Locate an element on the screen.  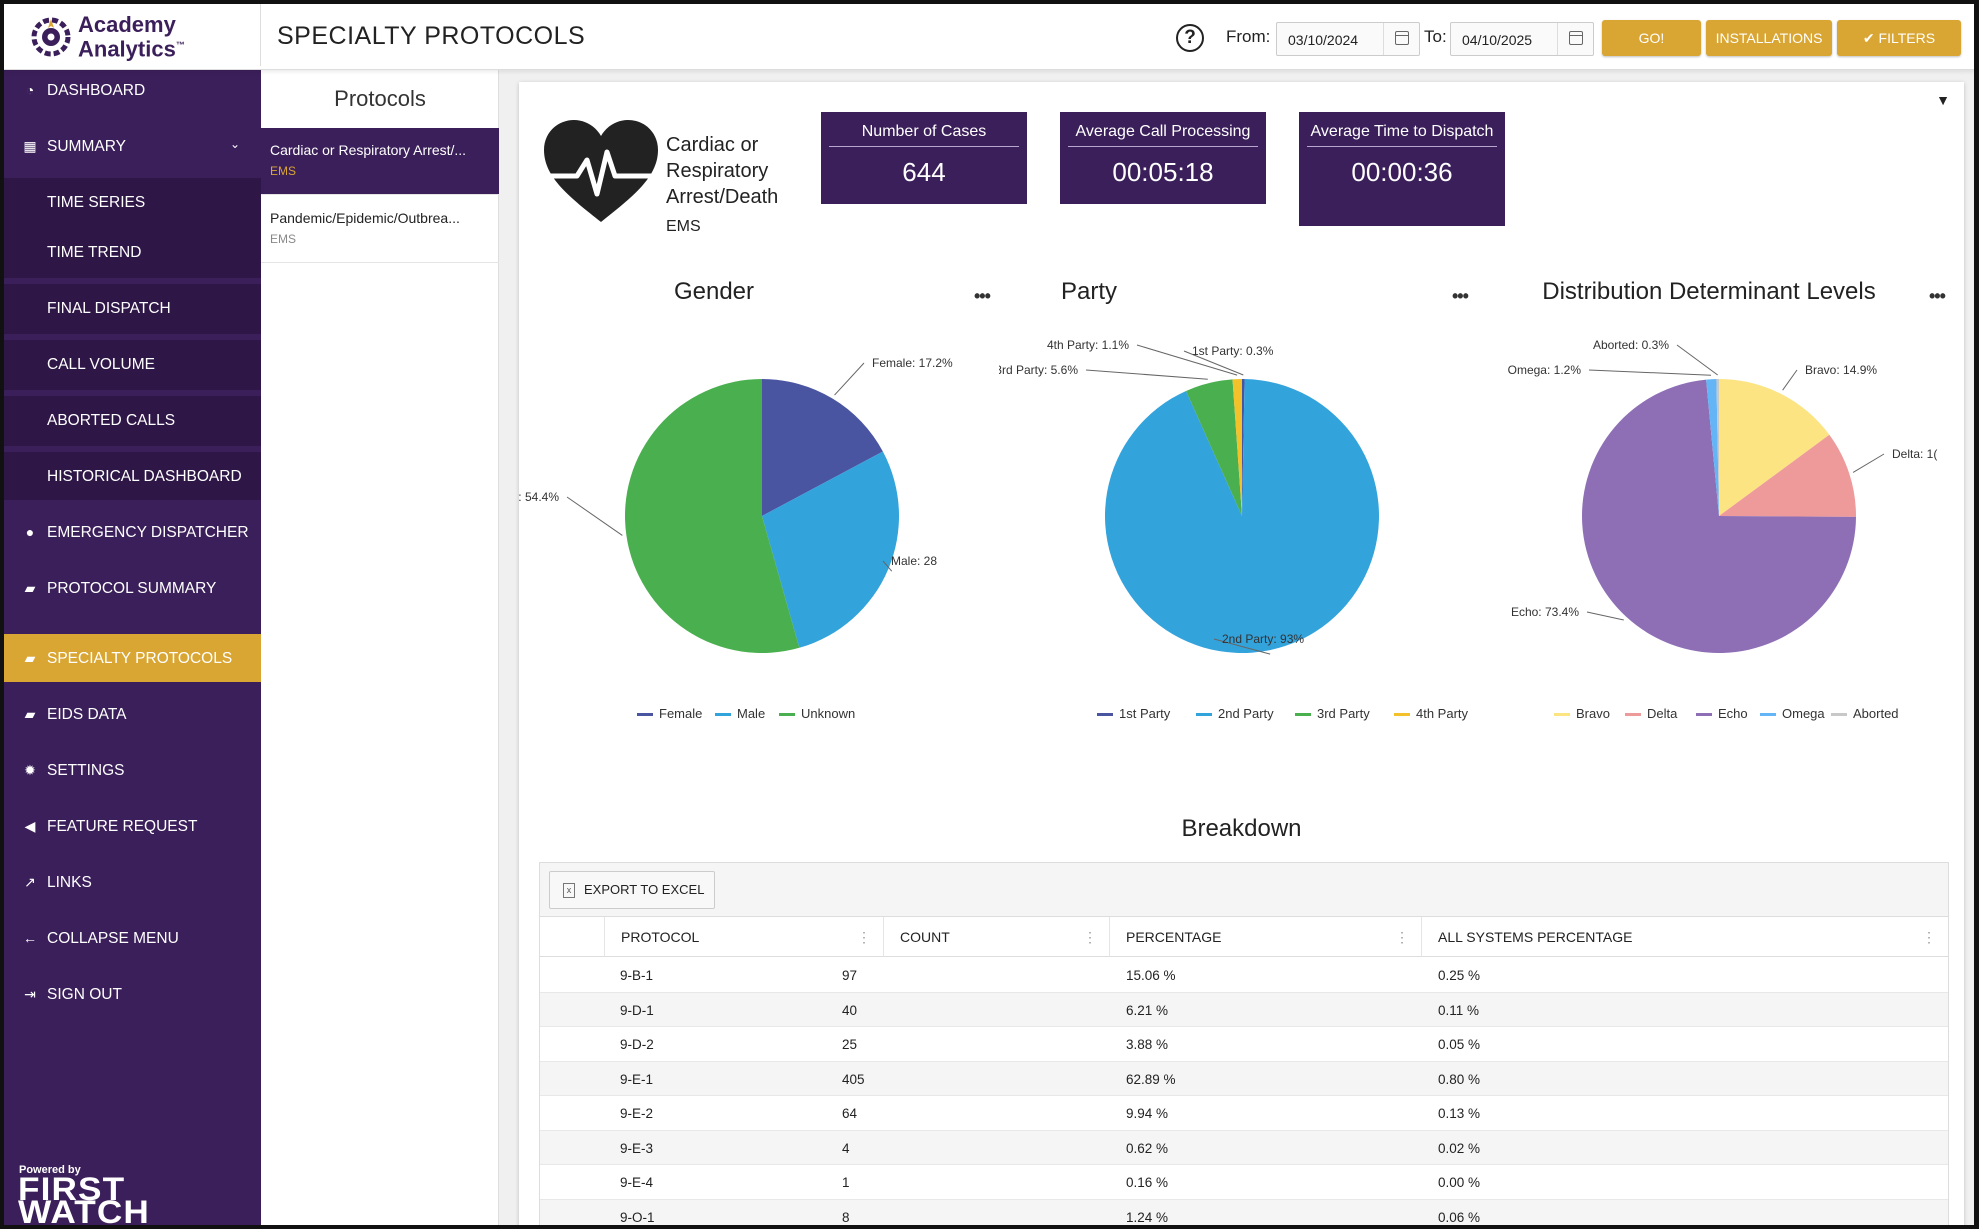
table-cell-all-systems-percentage: 0.05 % is located at coordinates (1459, 1044).